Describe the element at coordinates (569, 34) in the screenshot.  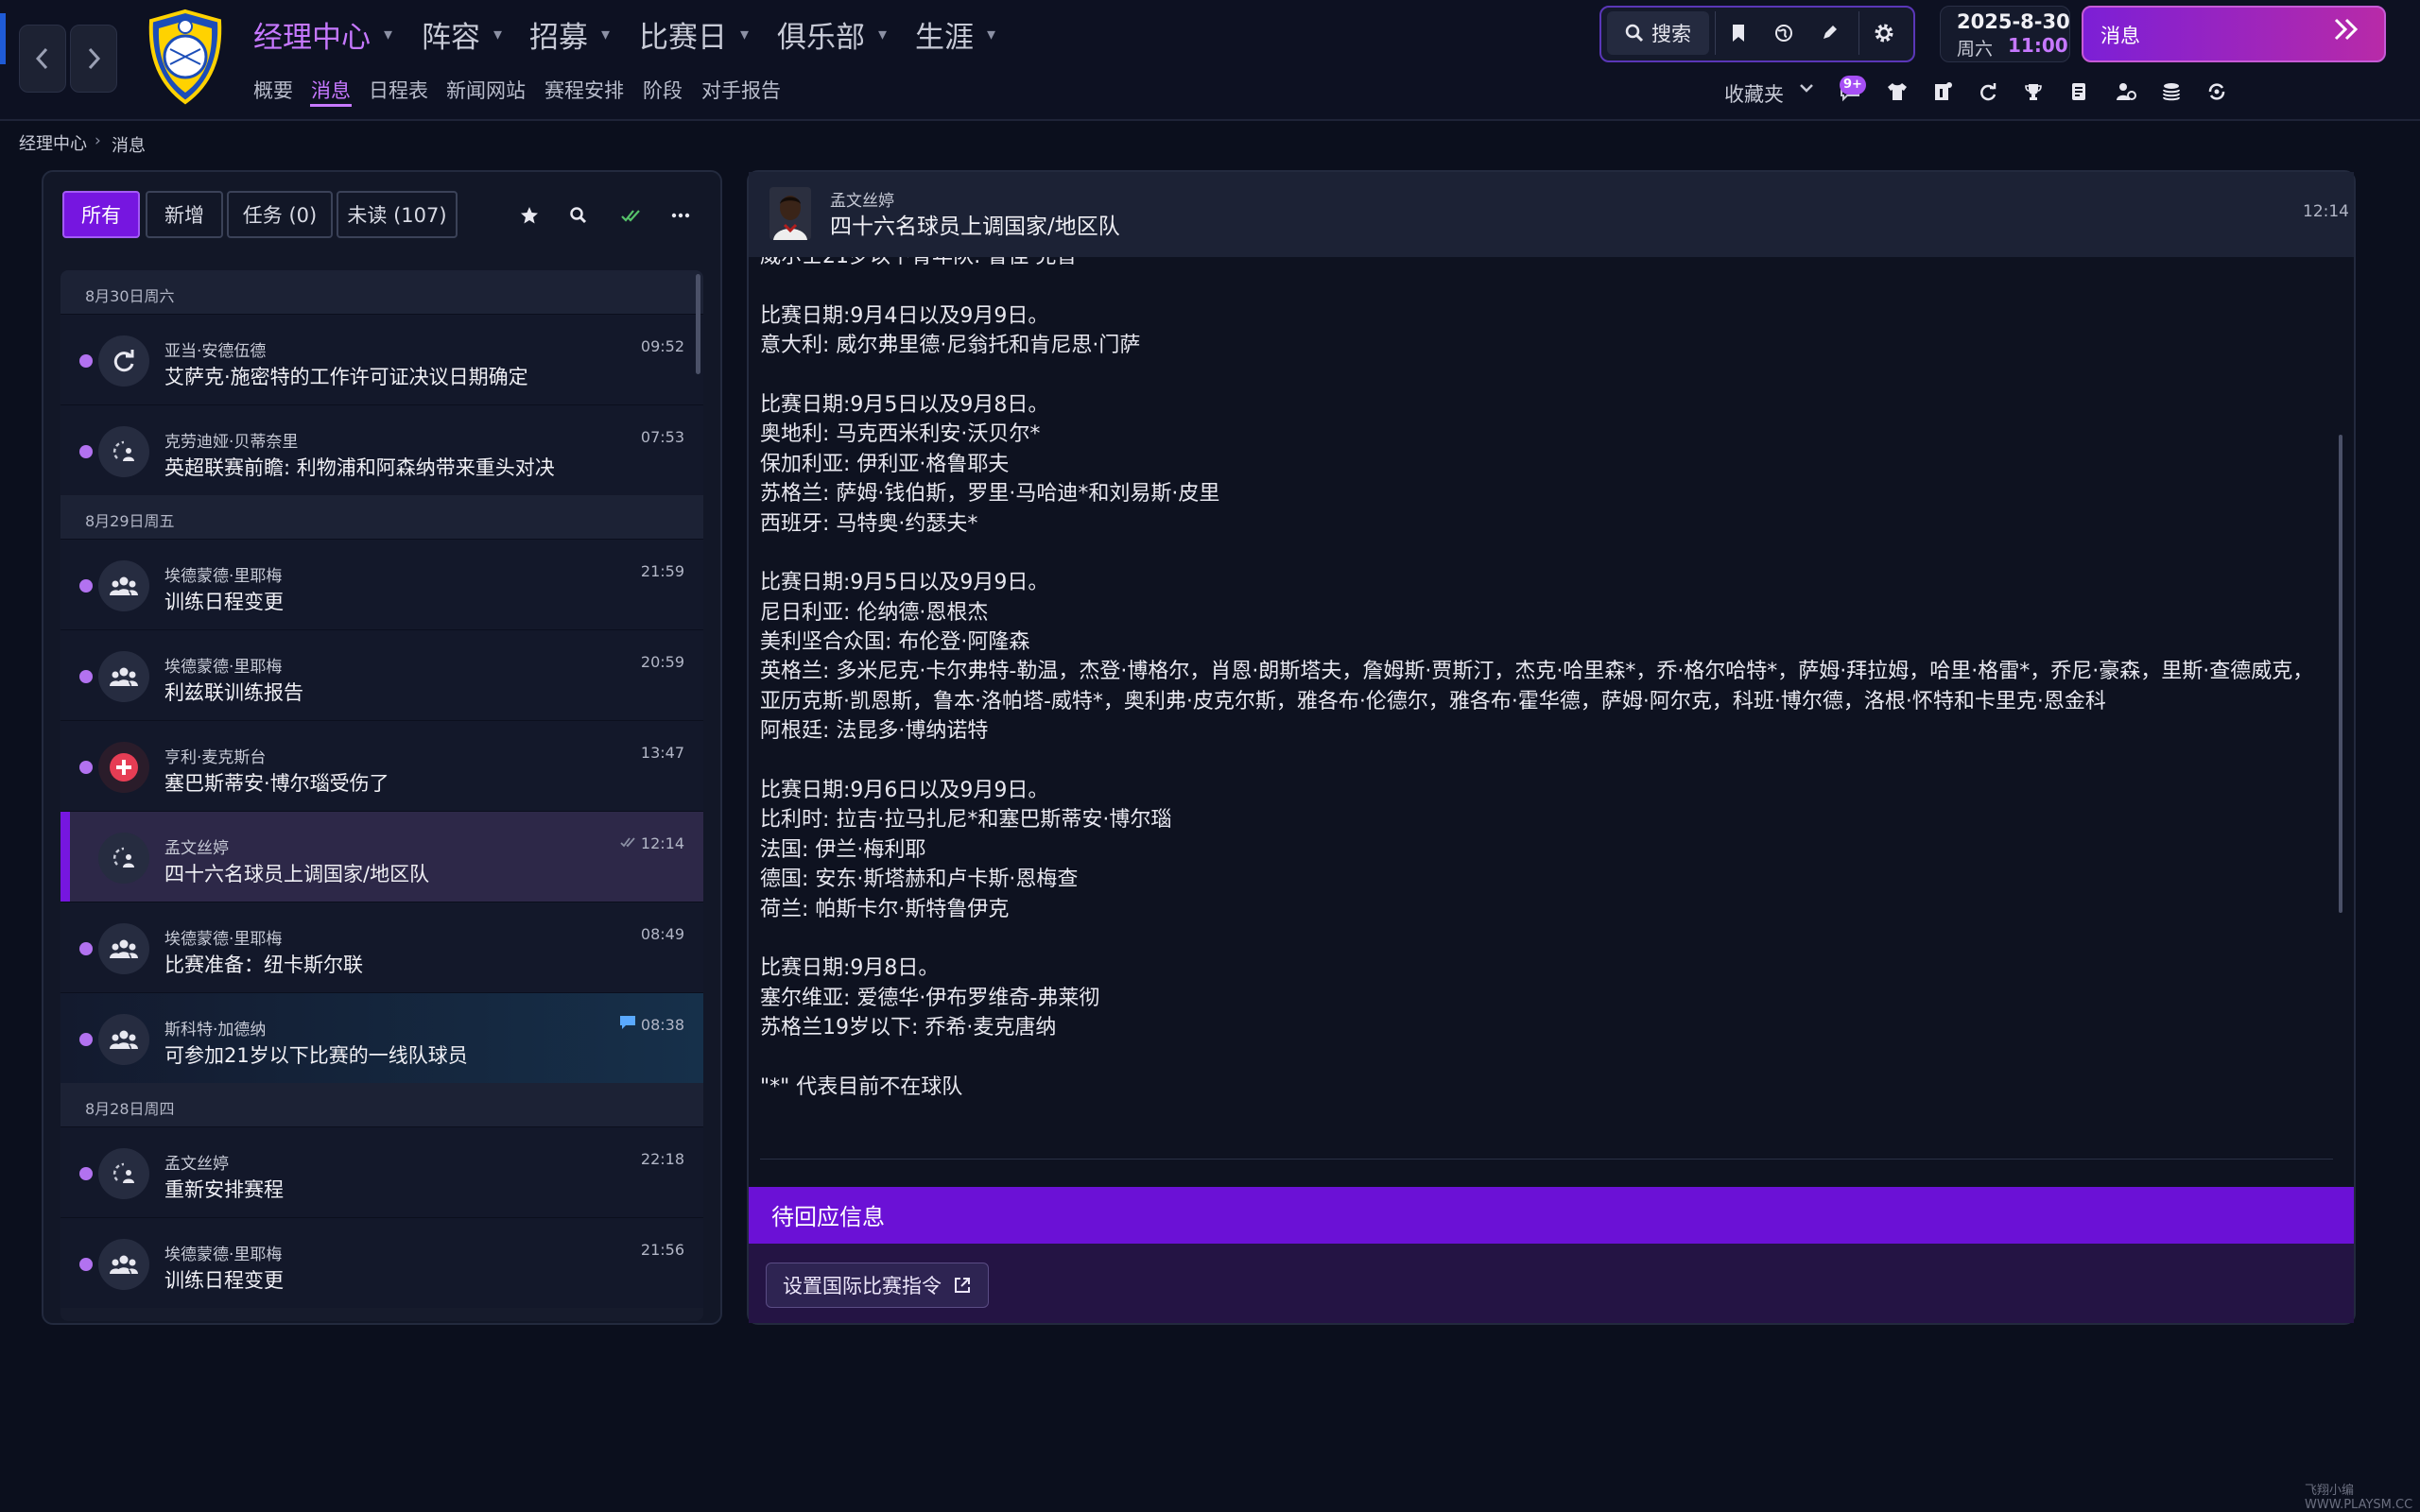
I see `nav-recruitment: 招募 ▾` at that location.